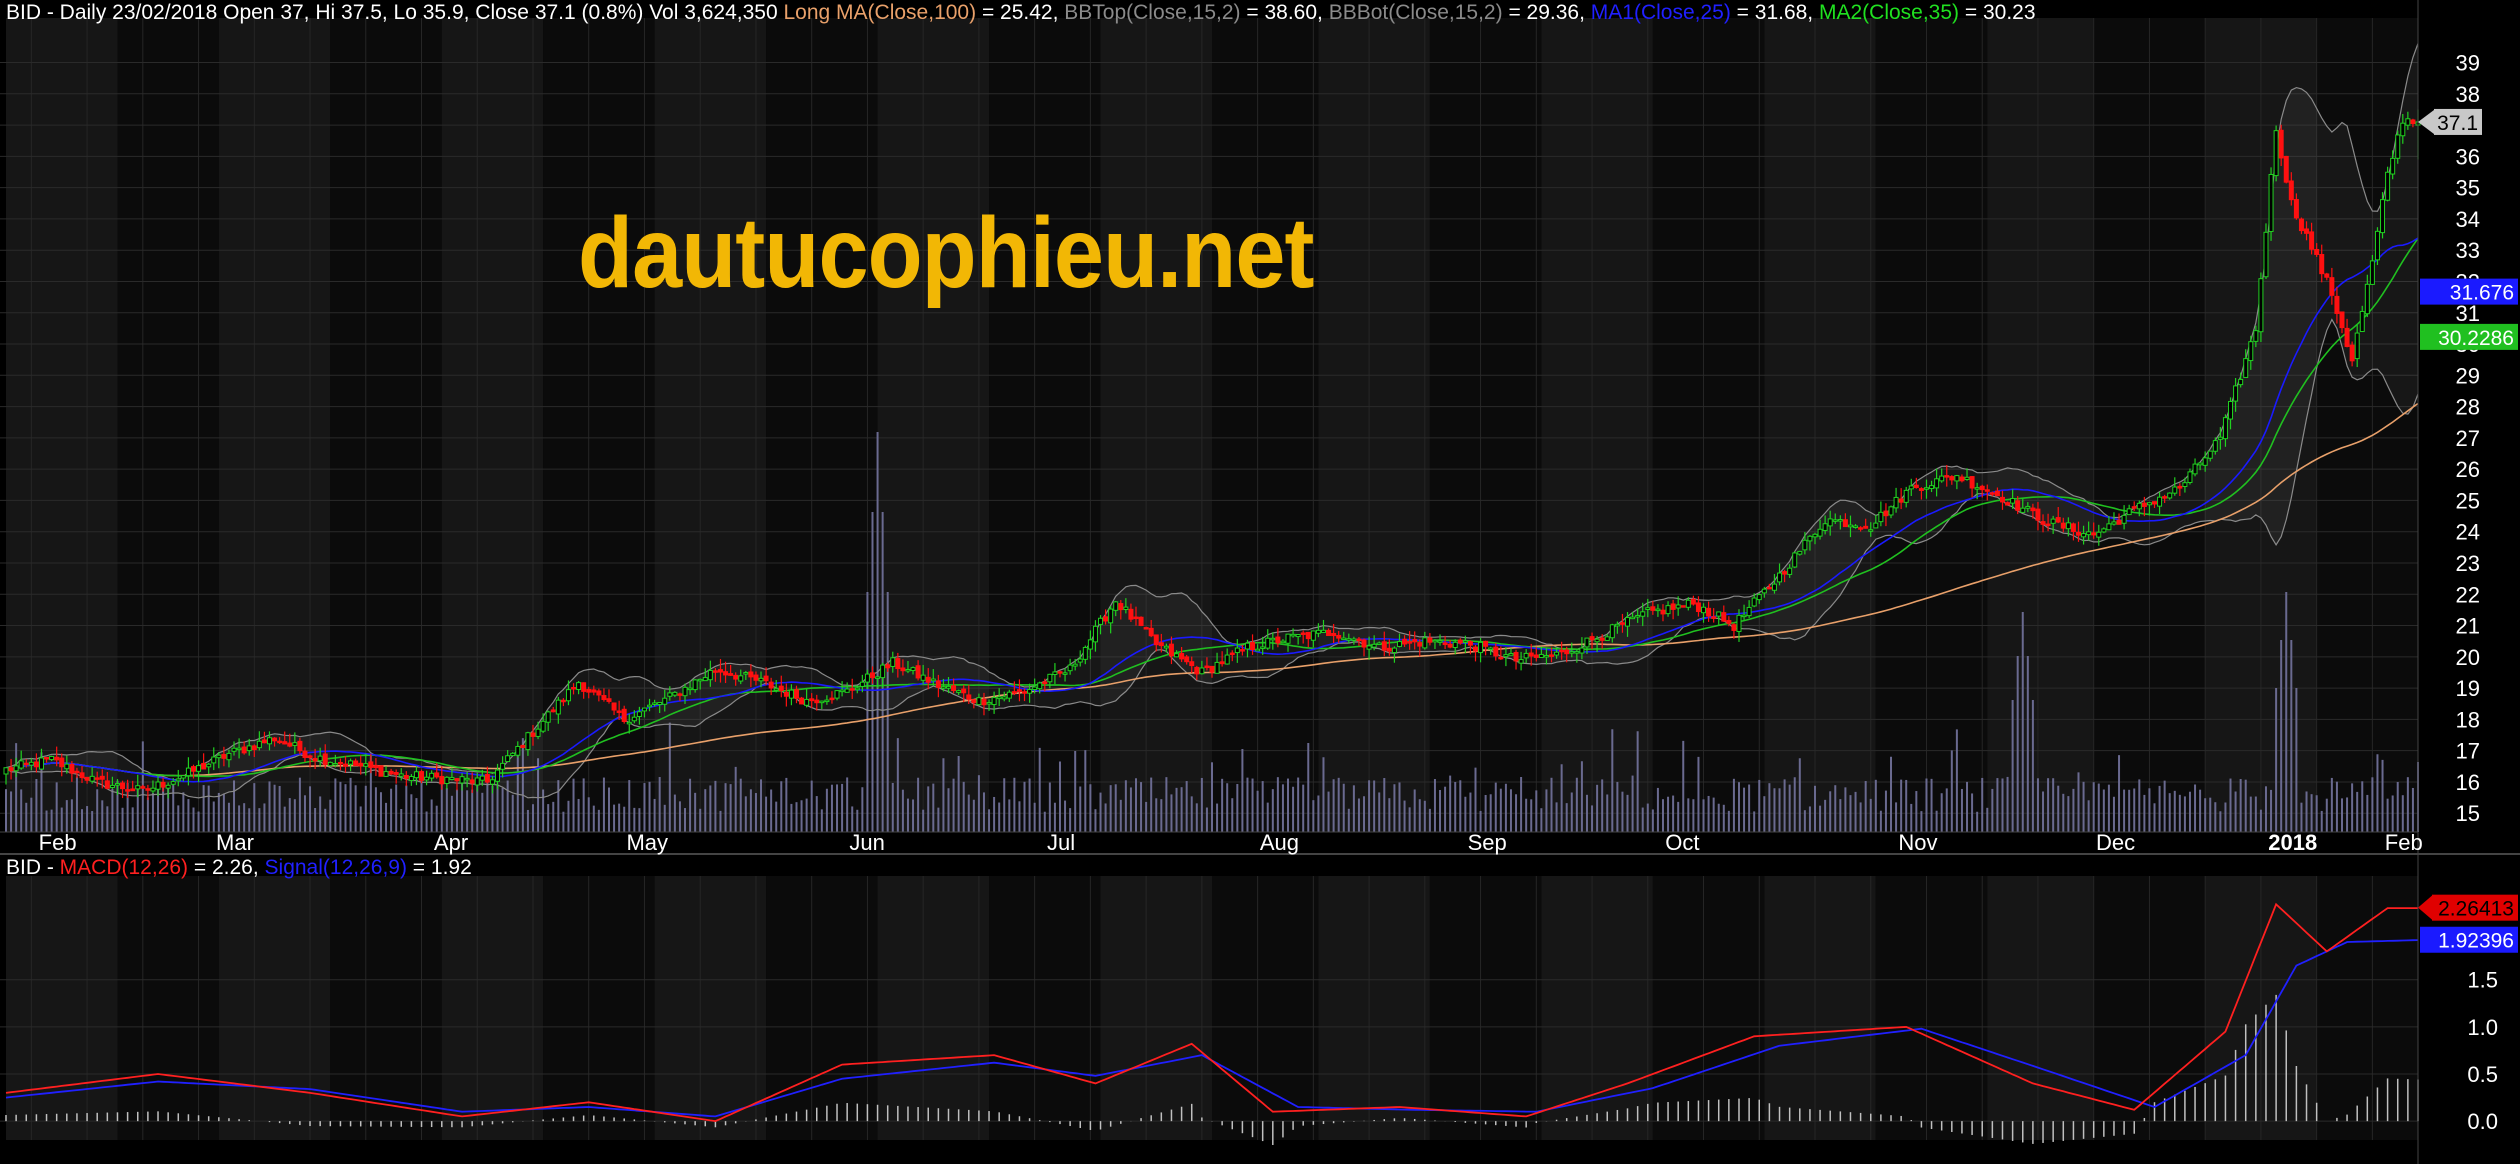 This screenshot has height=1164, width=2520. What do you see at coordinates (124, 867) in the screenshot?
I see `macd-label: MACD(12,26)` at bounding box center [124, 867].